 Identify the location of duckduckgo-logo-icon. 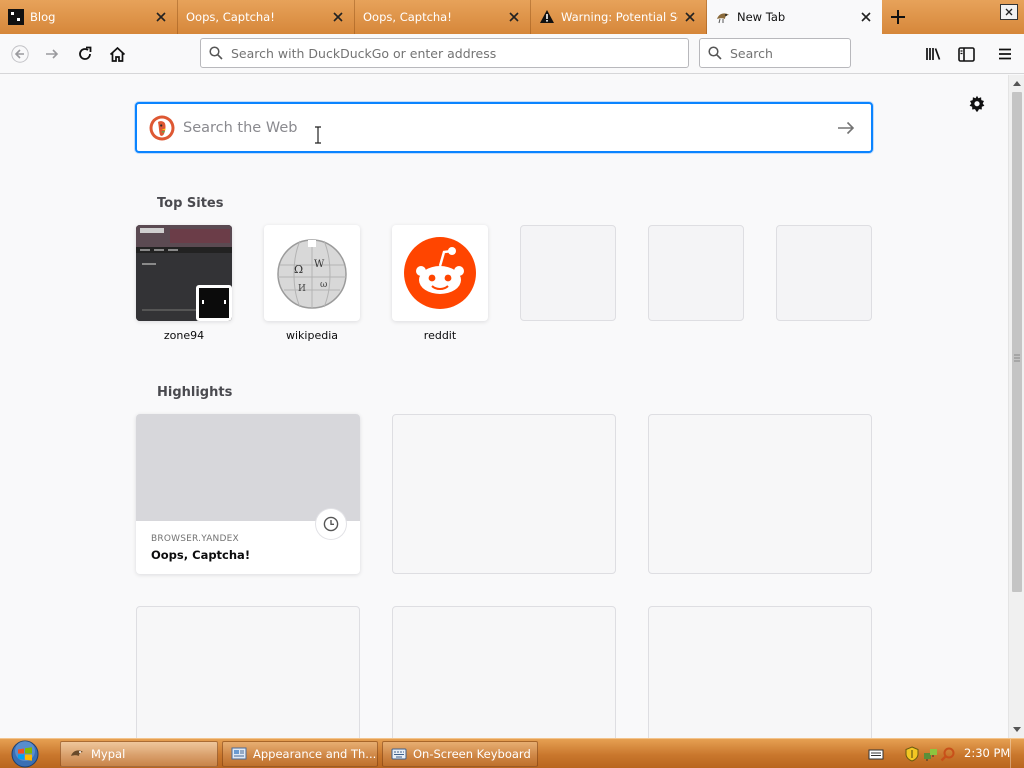
(162, 127).